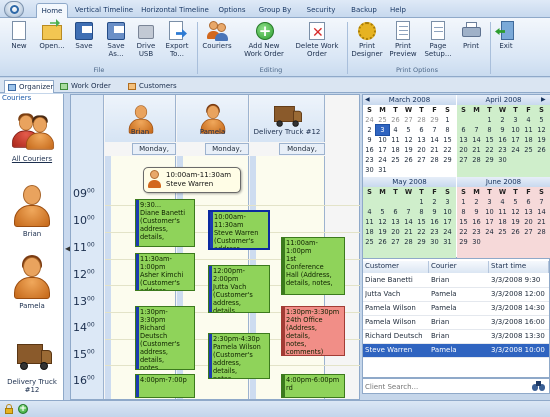 The image size is (550, 417). I want to click on prev-month-icon: ◀, so click(367, 99).